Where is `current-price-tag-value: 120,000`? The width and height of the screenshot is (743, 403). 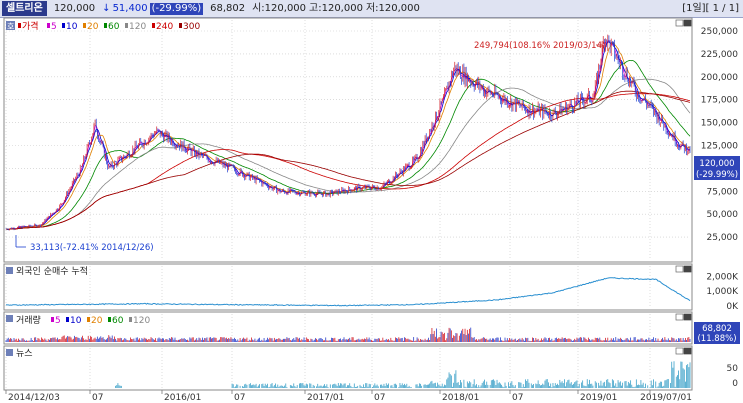 current-price-tag-value: 120,000 is located at coordinates (716, 164).